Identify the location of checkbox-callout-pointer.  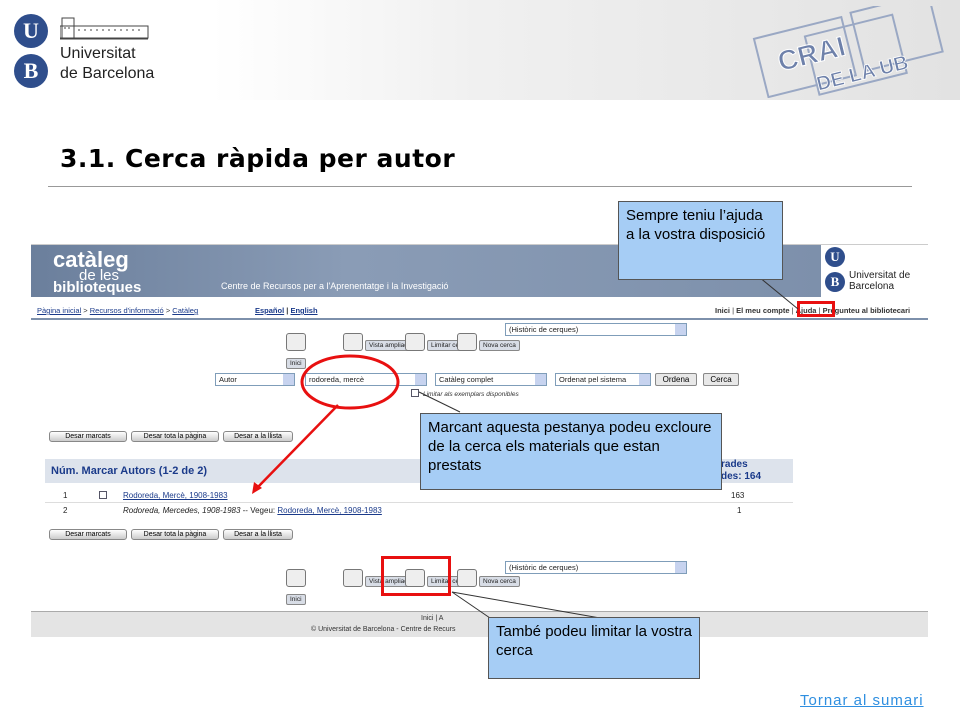
(439, 402).